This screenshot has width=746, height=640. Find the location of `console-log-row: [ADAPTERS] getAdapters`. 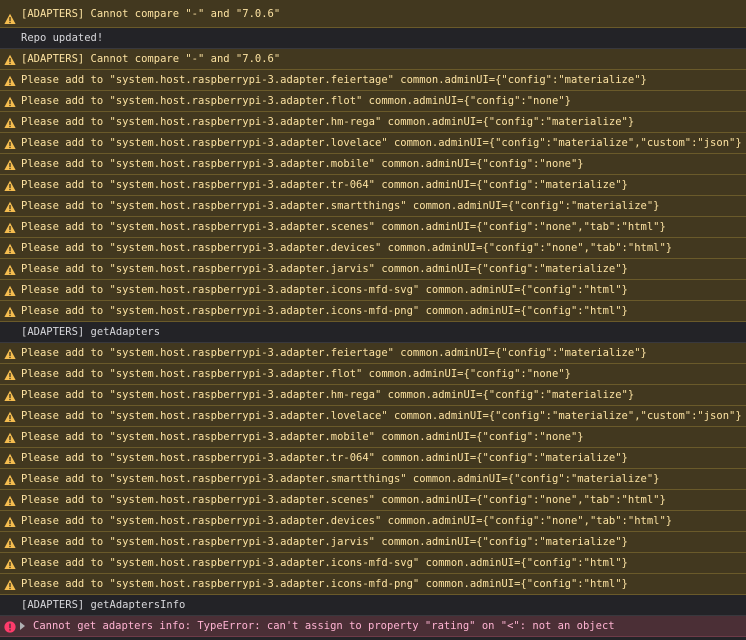

console-log-row: [ADAPTERS] getAdapters is located at coordinates (373, 332).